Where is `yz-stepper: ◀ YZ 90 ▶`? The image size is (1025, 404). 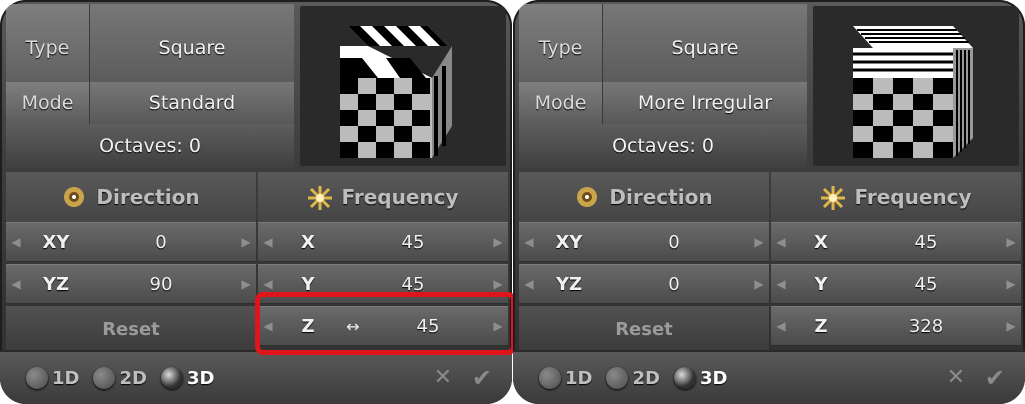
yz-stepper: ◀ YZ 90 ▶ is located at coordinates (131, 284).